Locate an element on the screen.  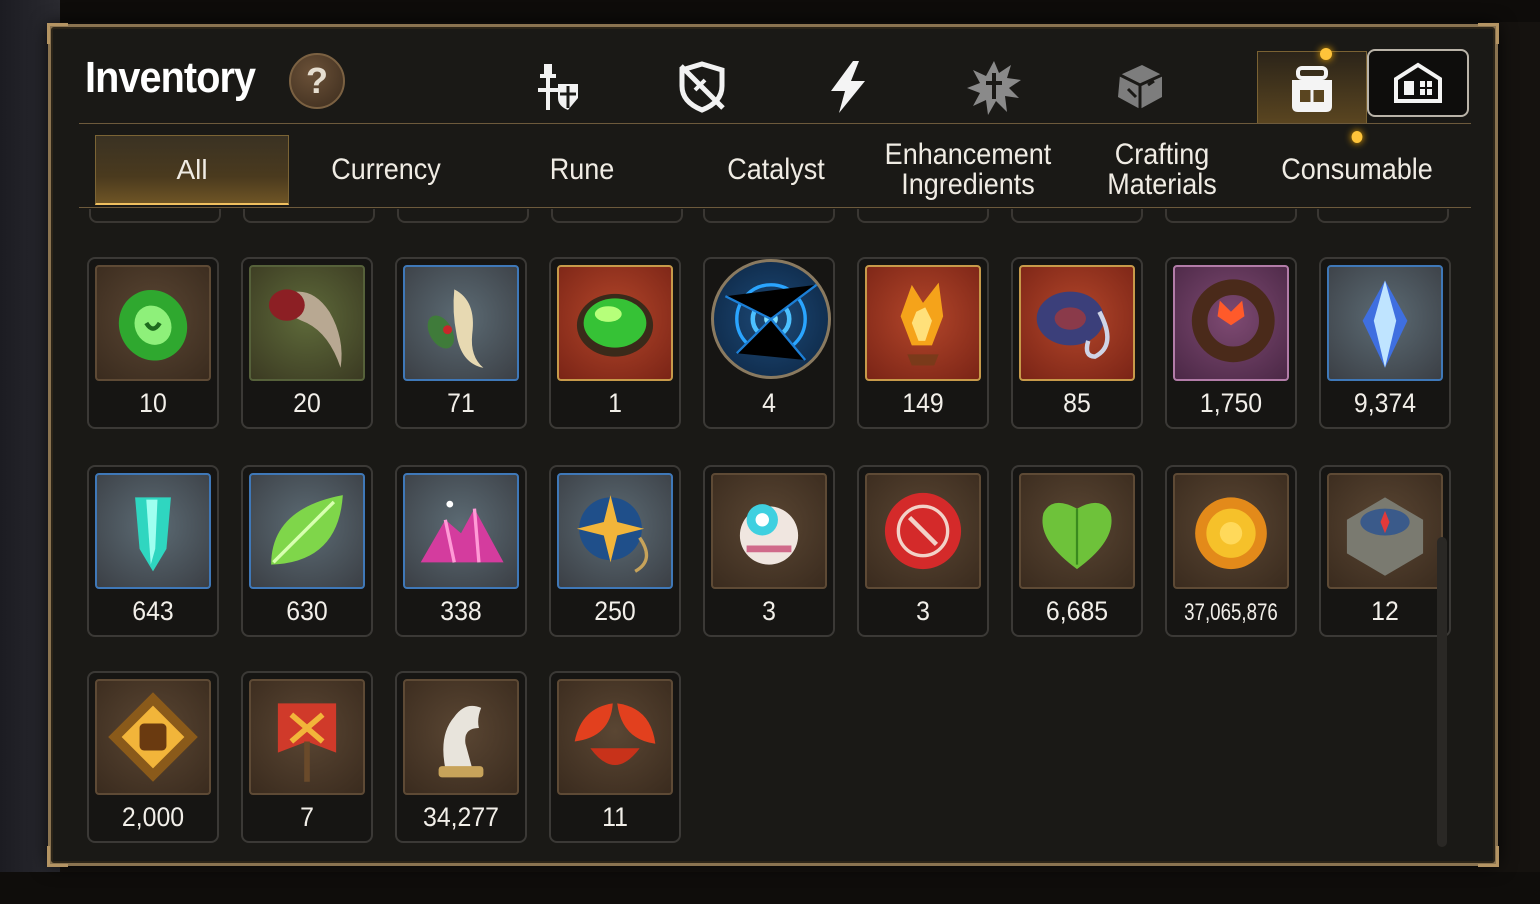
item-slot: 37,065,876 is located at coordinates (1231, 551).